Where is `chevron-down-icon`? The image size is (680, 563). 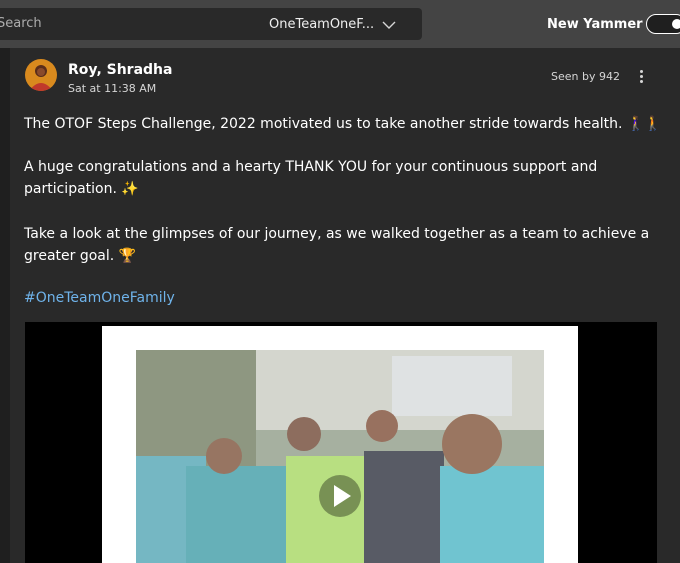 chevron-down-icon is located at coordinates (389, 25).